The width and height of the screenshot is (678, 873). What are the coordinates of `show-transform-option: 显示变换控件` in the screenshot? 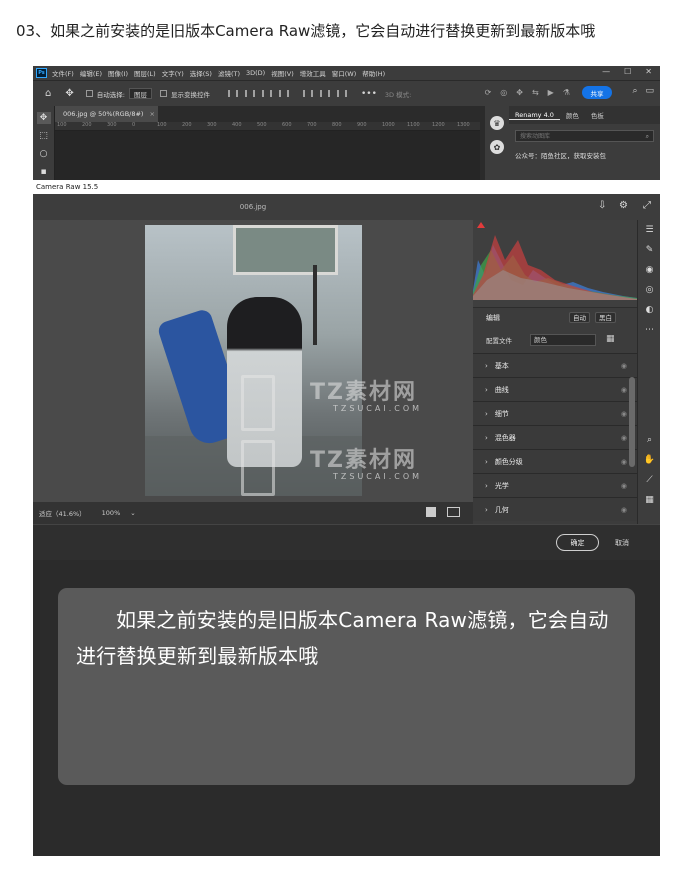 It's located at (184, 94).